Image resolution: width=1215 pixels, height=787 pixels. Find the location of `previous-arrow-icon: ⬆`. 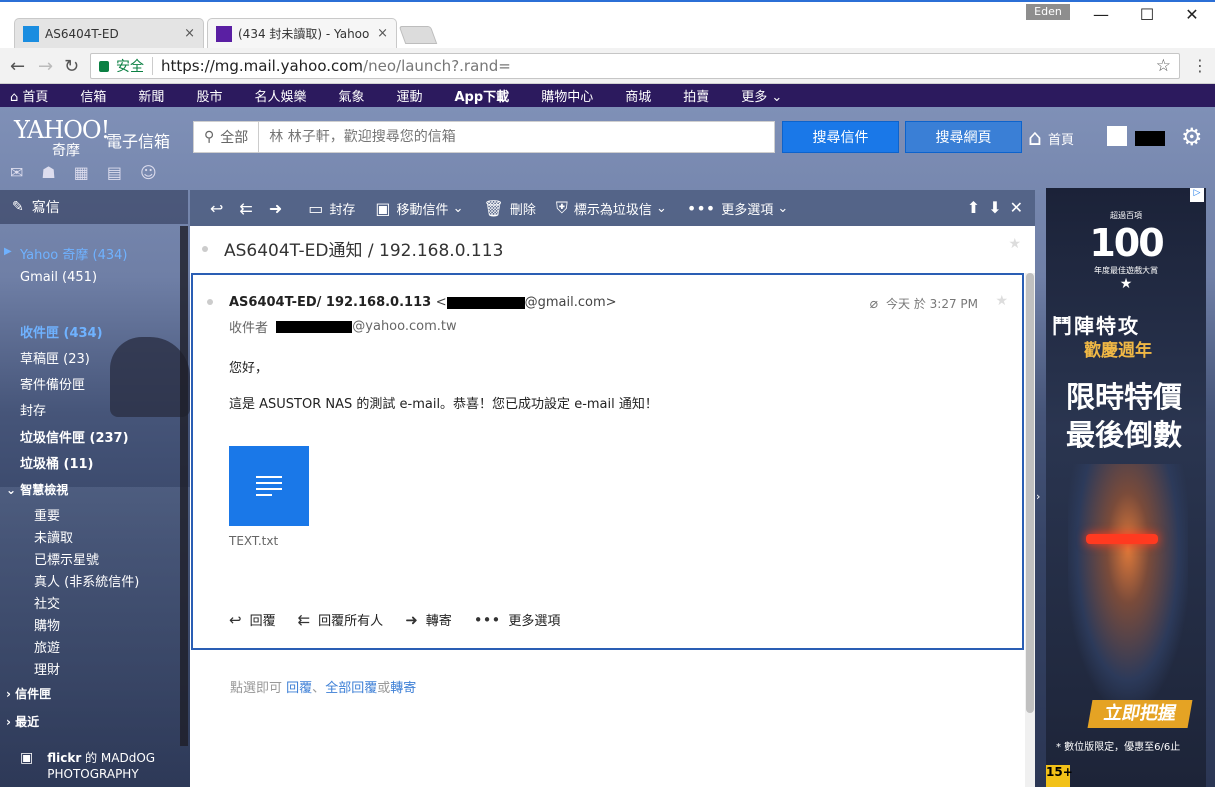

previous-arrow-icon: ⬆ is located at coordinates (973, 207).